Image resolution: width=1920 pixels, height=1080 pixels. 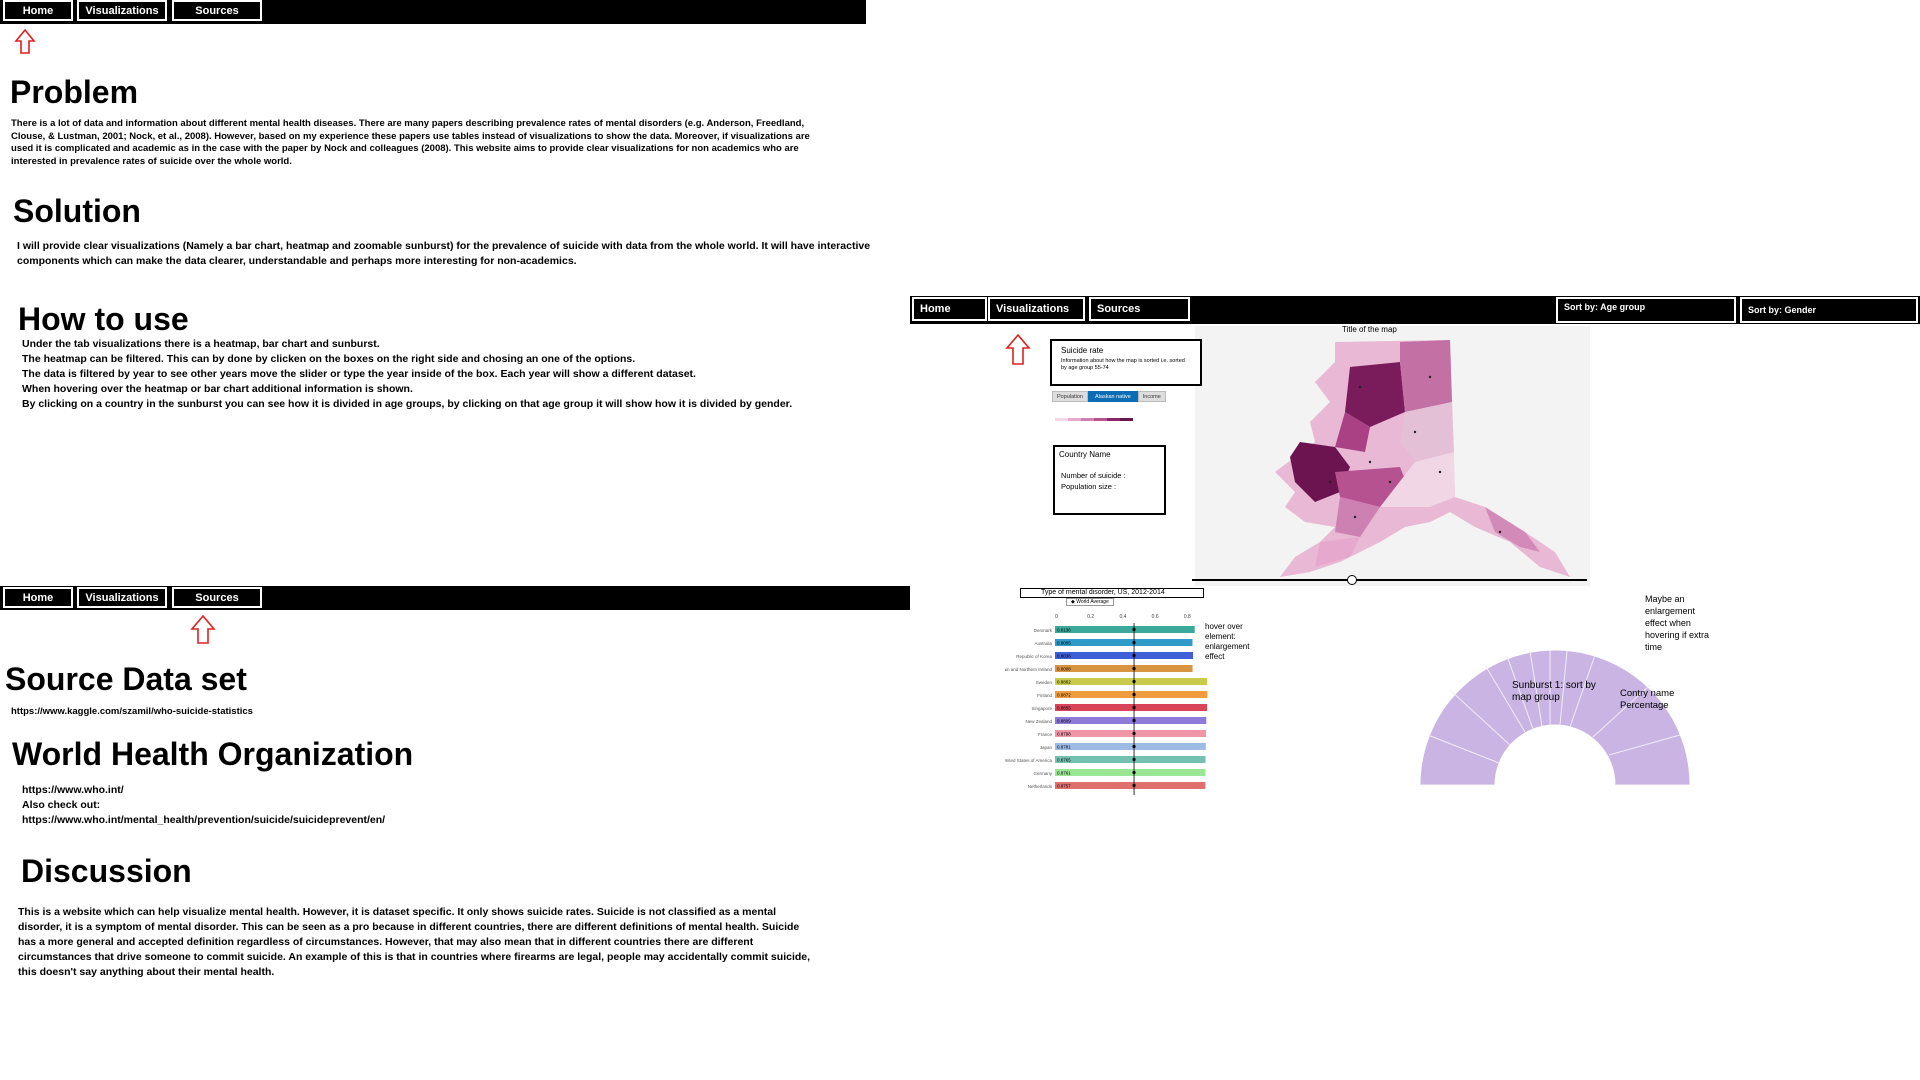 I want to click on tab-income: Income, so click(x=1151, y=396).